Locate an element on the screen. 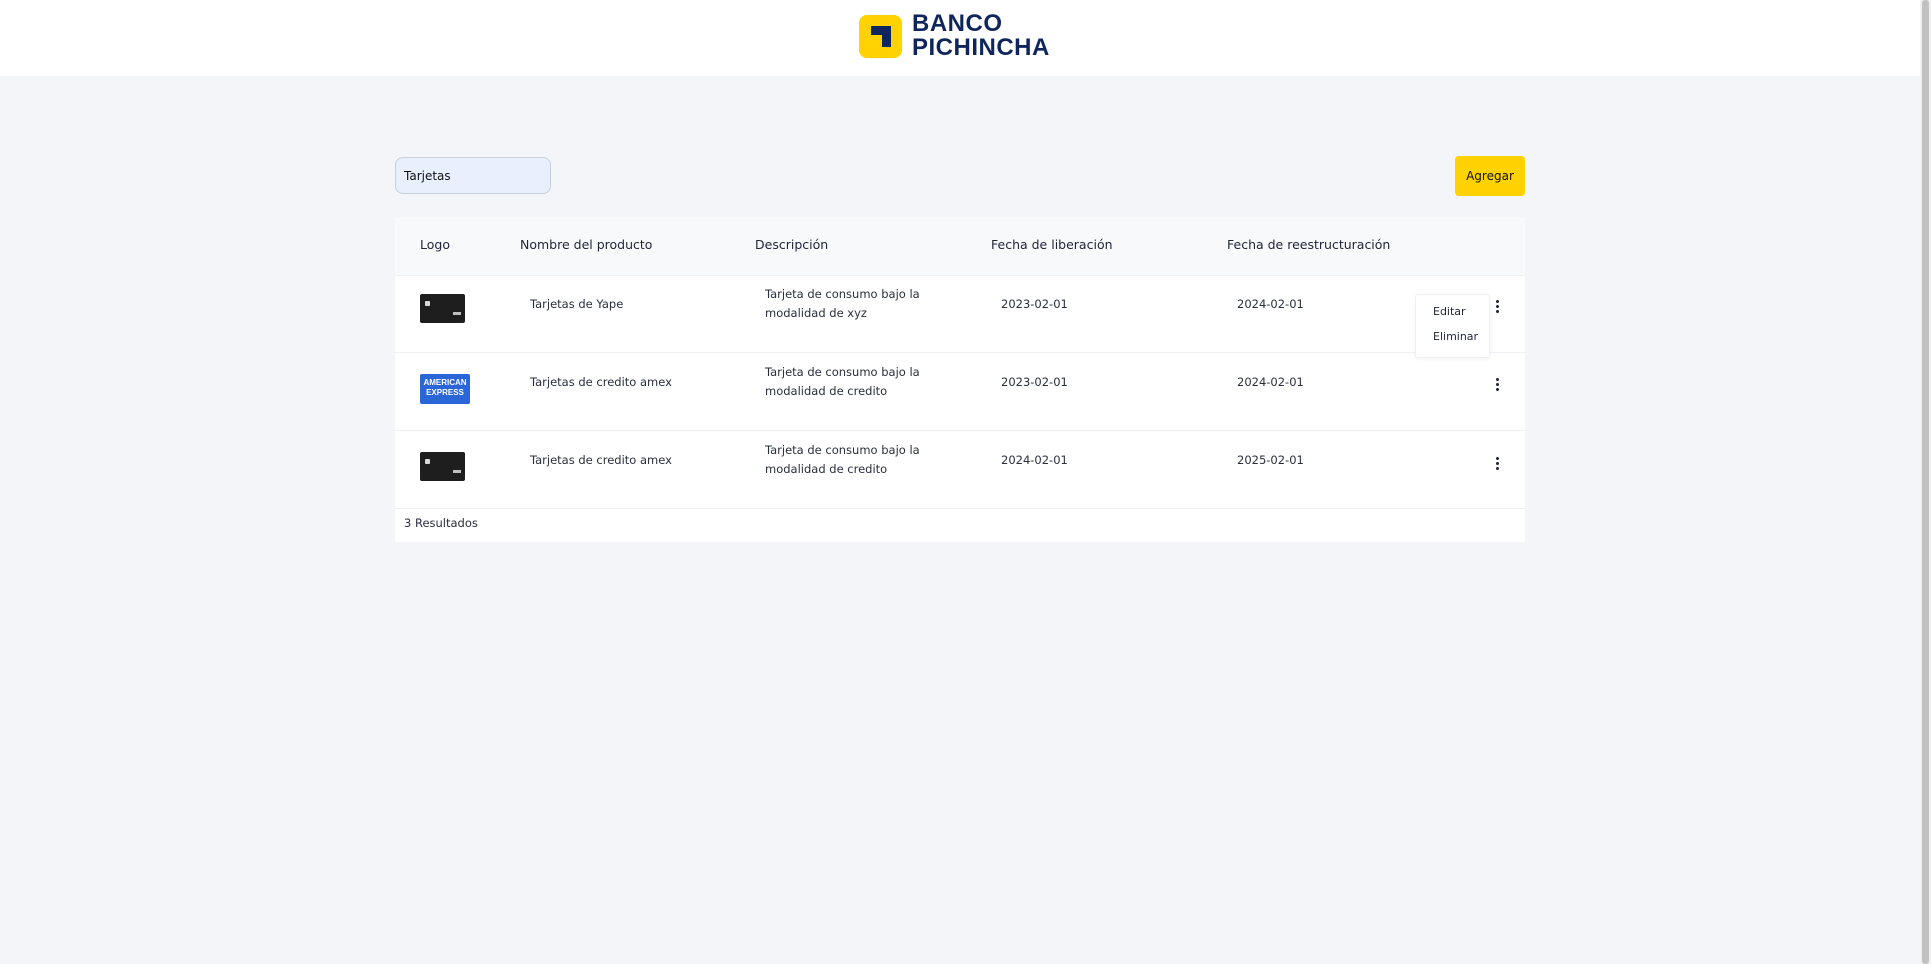  bank-logo: BANCO PICHINCHA is located at coordinates (954, 36).